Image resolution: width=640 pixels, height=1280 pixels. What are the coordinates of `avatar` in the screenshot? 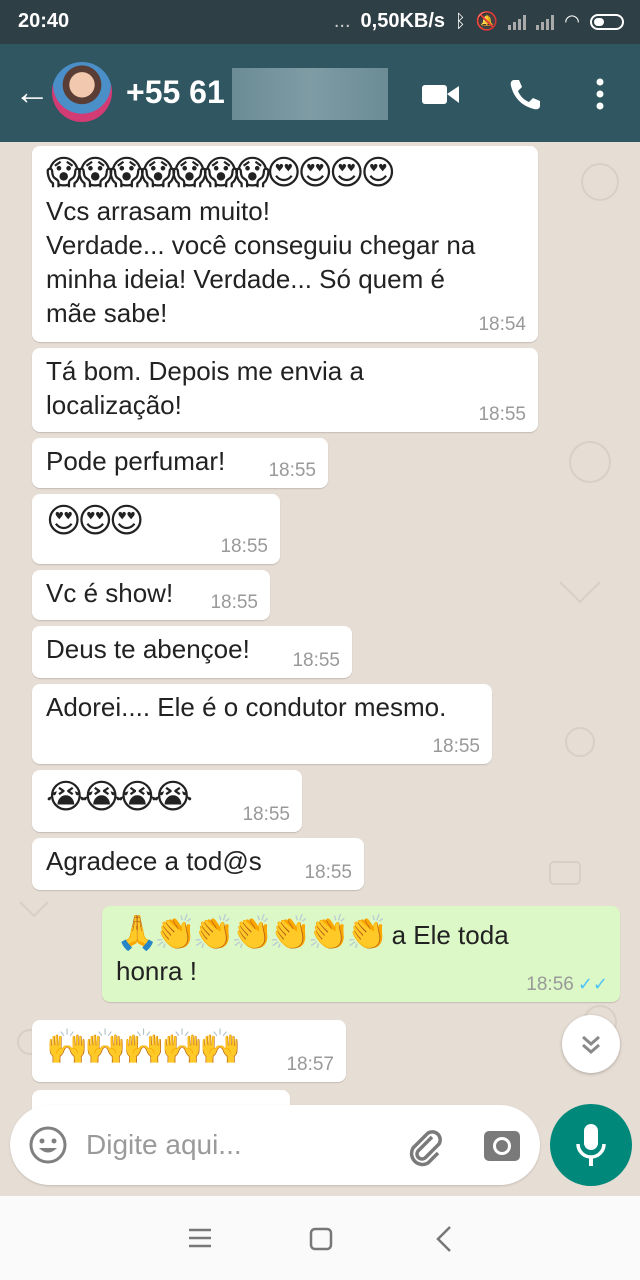 It's located at (82, 92).